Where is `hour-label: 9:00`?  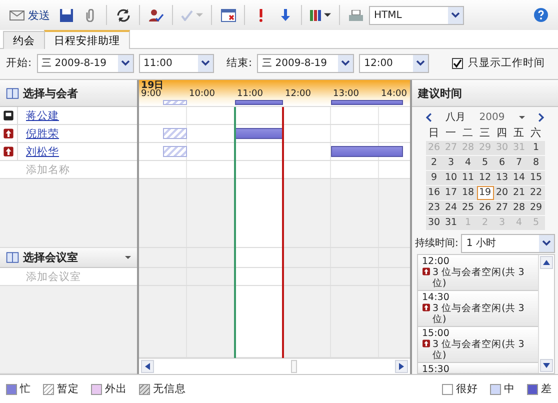
hour-label: 9:00 is located at coordinates (151, 94).